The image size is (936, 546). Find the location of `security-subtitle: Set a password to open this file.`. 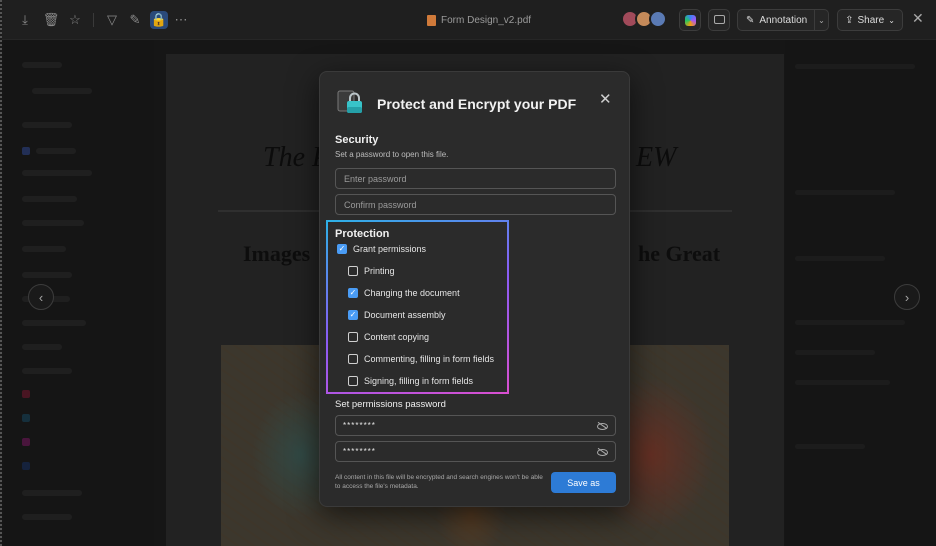

security-subtitle: Set a password to open this file. is located at coordinates (392, 154).